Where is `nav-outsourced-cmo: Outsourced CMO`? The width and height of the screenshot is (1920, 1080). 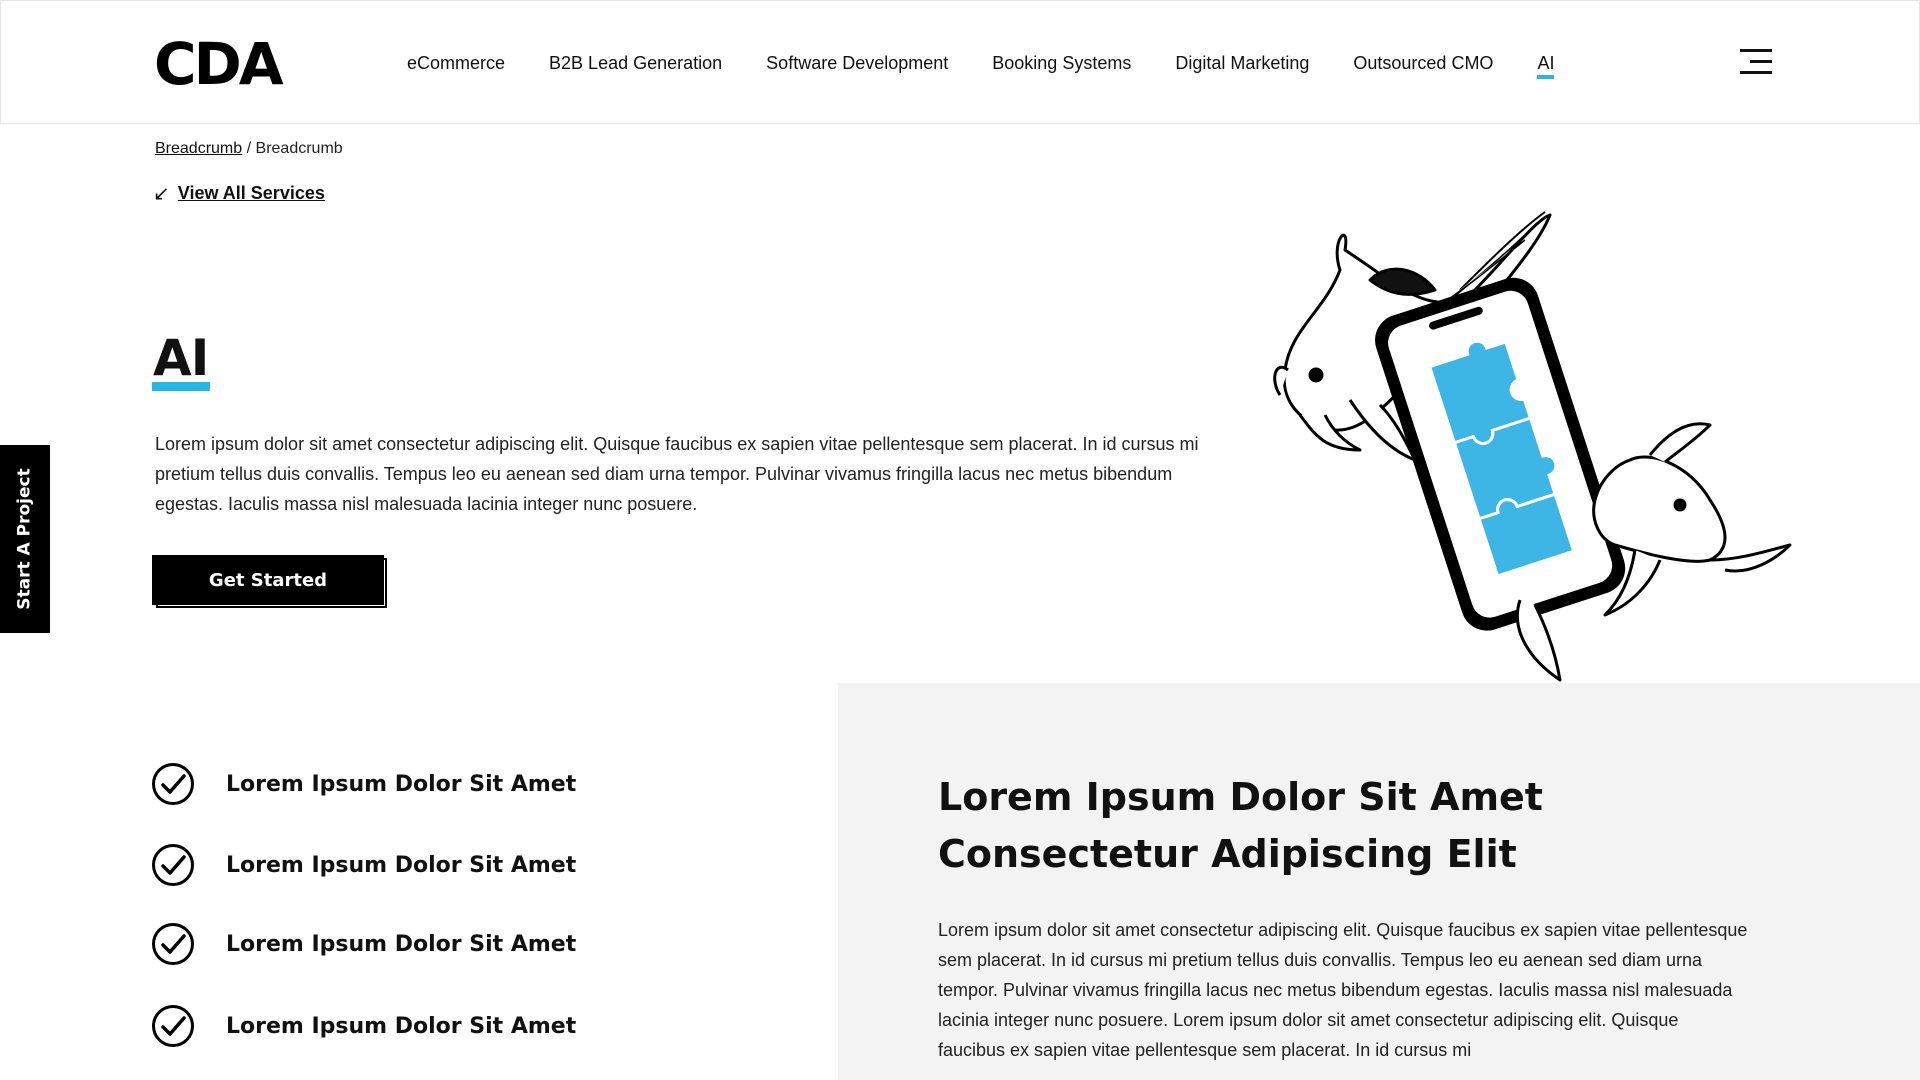 nav-outsourced-cmo: Outsourced CMO is located at coordinates (1423, 65).